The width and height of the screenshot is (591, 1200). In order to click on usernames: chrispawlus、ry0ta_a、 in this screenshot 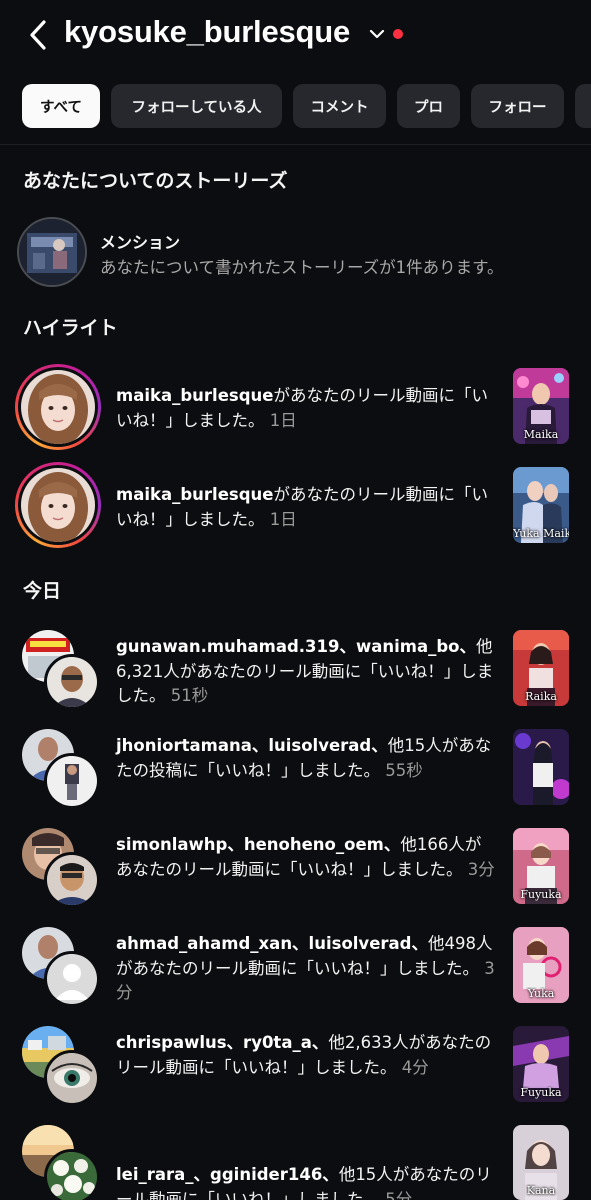, I will do `click(222, 1042)`.